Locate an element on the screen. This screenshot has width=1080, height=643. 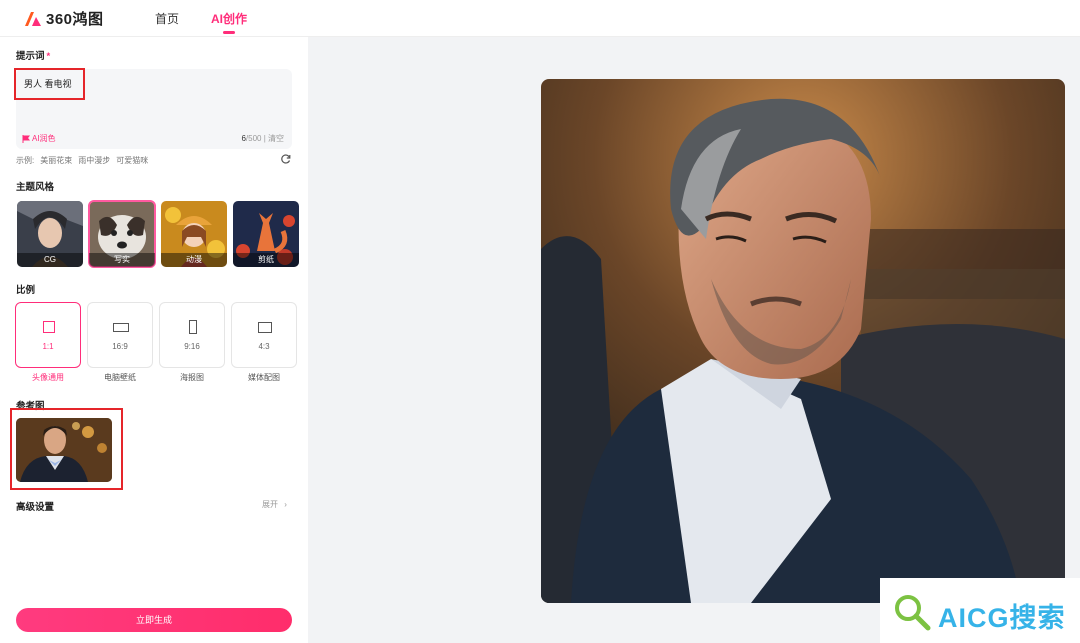
example-item: 美丽花束 is located at coordinates (56, 160).